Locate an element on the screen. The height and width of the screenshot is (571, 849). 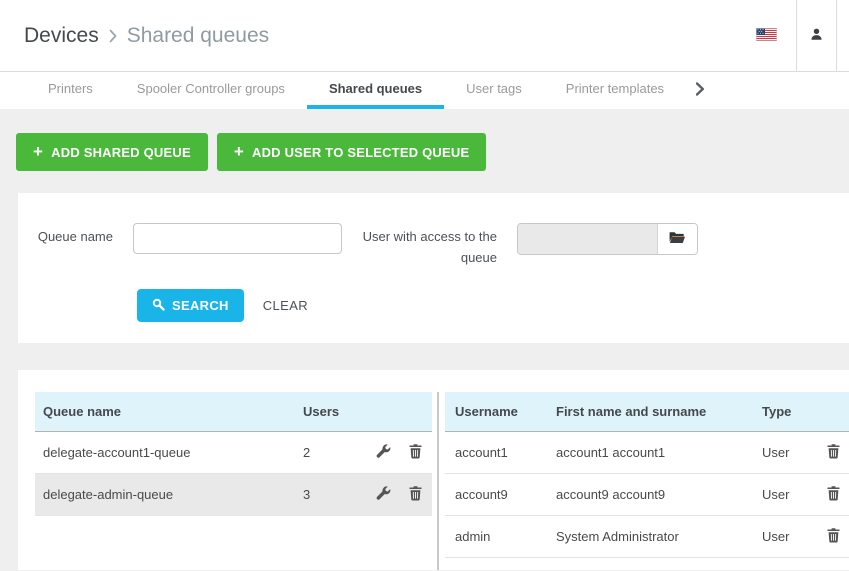
queue-name-column-header: Queue name is located at coordinates (82, 411).